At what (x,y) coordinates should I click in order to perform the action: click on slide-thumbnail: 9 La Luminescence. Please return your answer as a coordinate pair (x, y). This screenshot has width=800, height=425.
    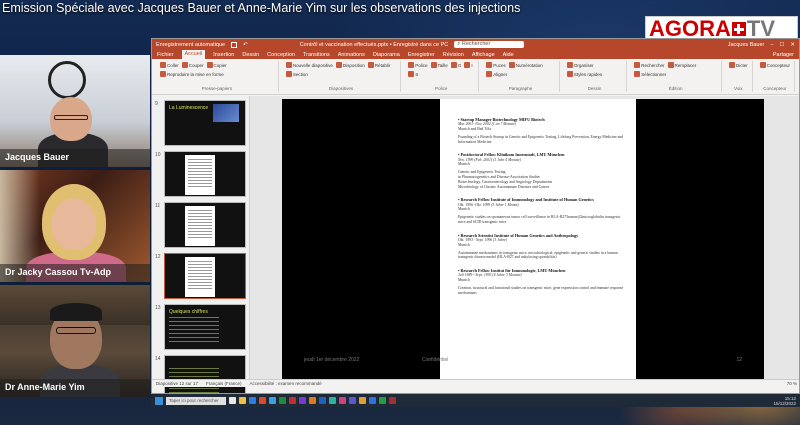
    Looking at the image, I should click on (200, 123).